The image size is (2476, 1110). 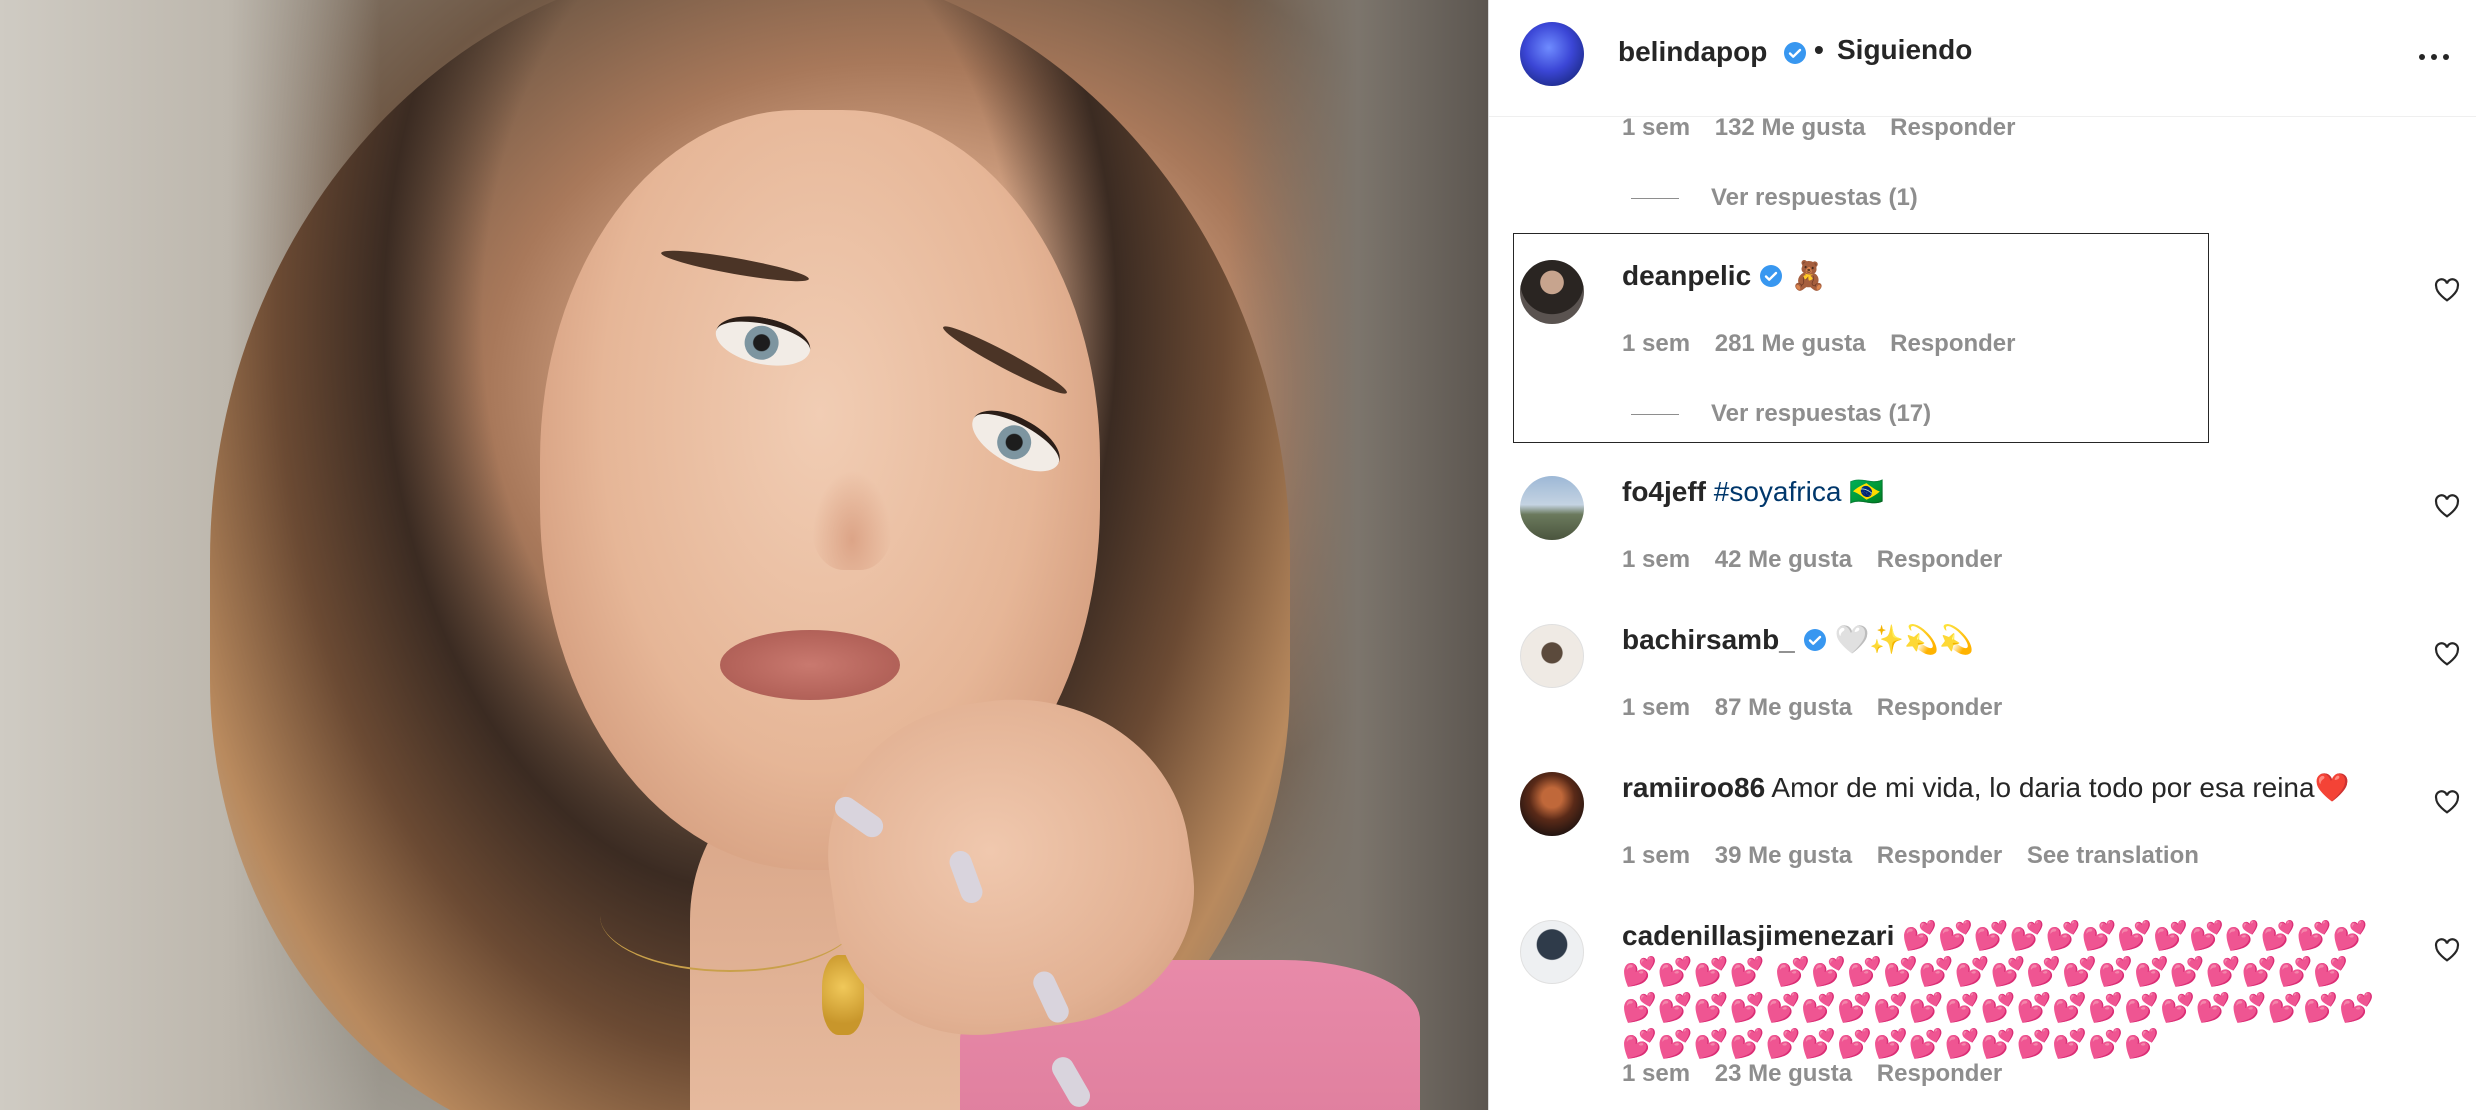 What do you see at coordinates (2002, 276) in the screenshot?
I see `comment-text: deanpelic 🧸` at bounding box center [2002, 276].